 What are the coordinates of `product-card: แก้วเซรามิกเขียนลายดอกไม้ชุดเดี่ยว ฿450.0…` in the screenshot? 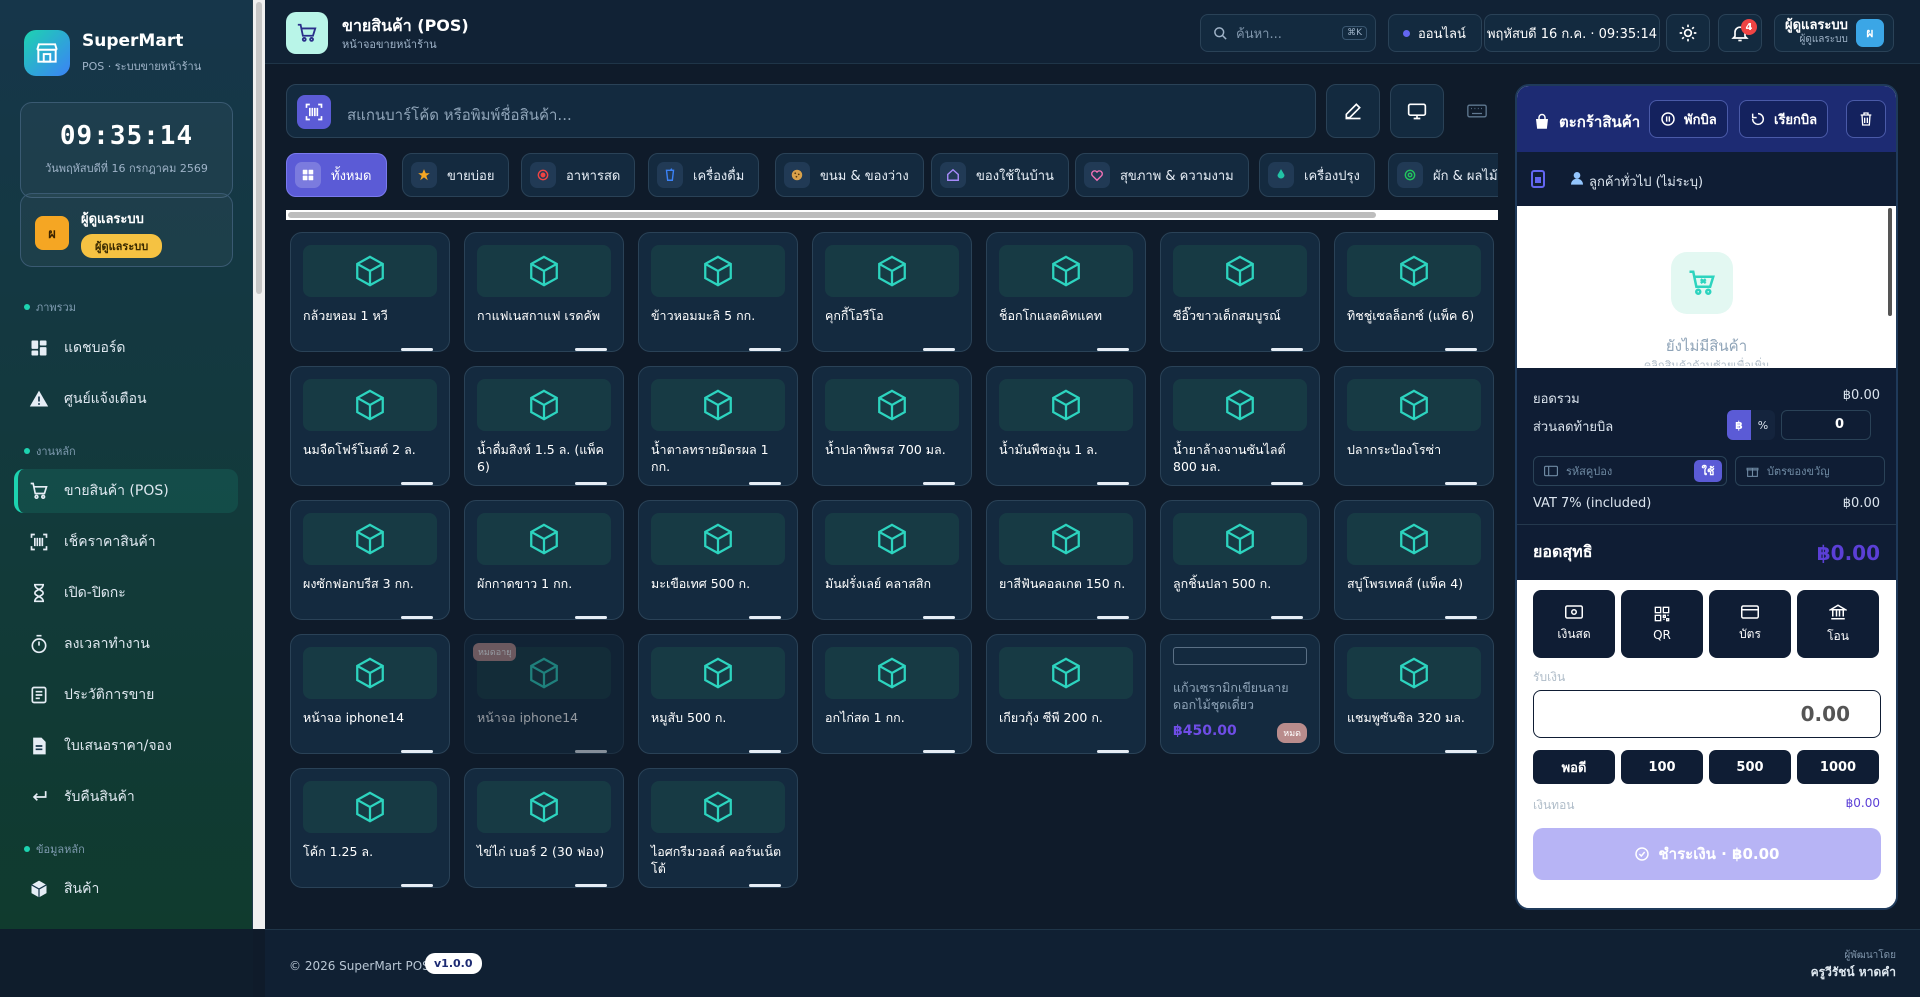 It's located at (1240, 694).